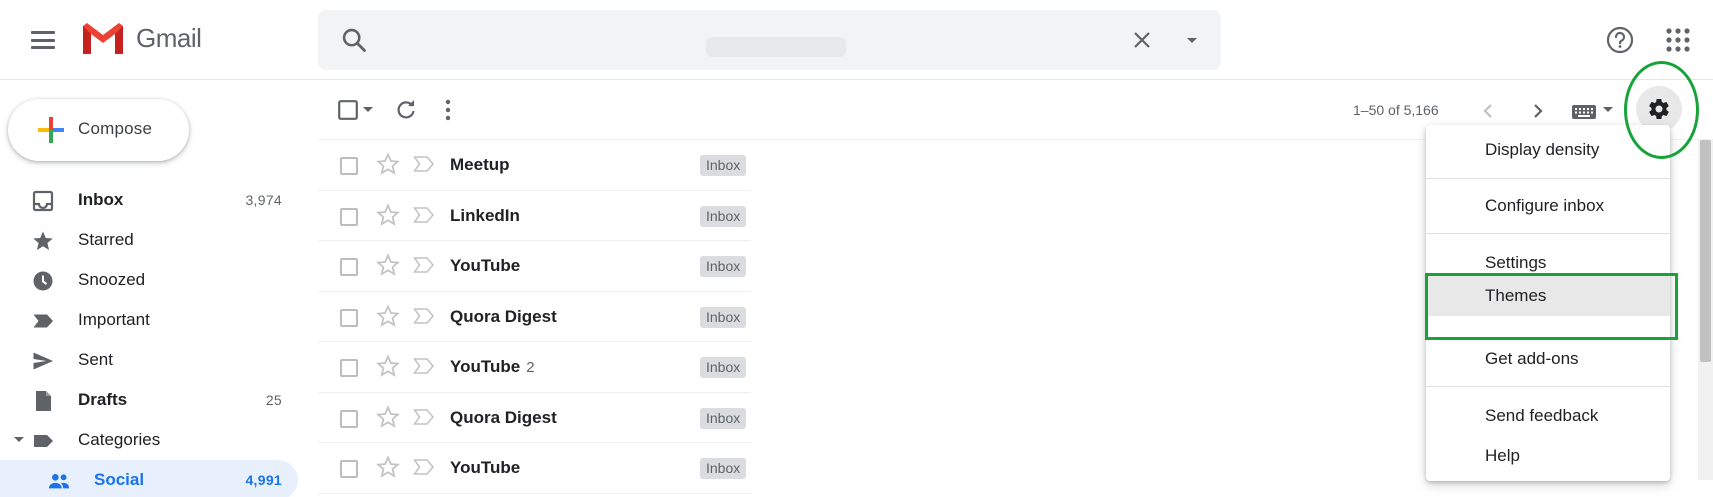 Image resolution: width=1713 pixels, height=497 pixels. What do you see at coordinates (1678, 40) in the screenshot?
I see `apps-grid-icon` at bounding box center [1678, 40].